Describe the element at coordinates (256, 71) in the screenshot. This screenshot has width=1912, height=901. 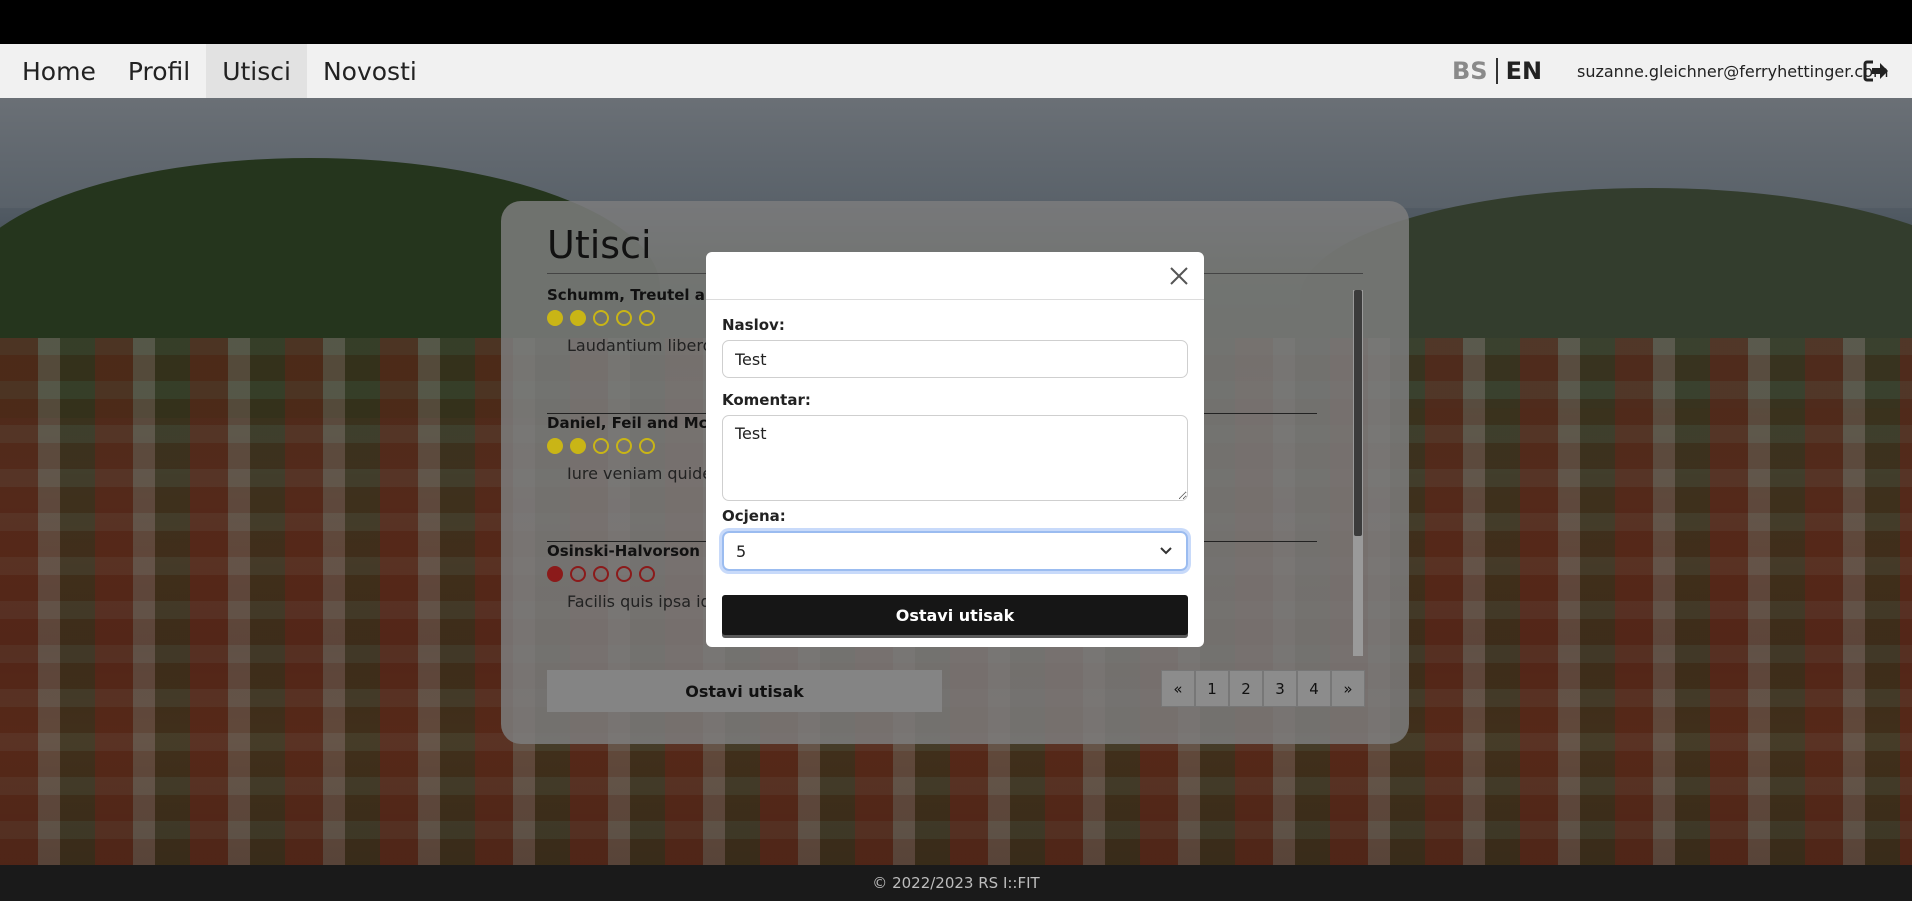
I see `nav-utisci: Utisci` at that location.